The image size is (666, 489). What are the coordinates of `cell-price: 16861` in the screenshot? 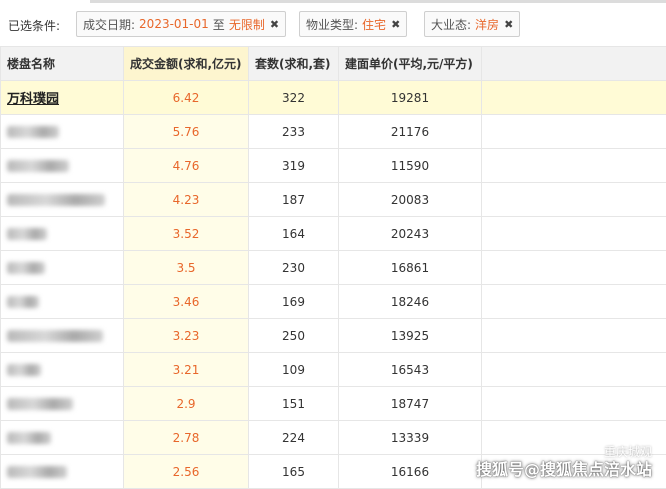 It's located at (410, 268).